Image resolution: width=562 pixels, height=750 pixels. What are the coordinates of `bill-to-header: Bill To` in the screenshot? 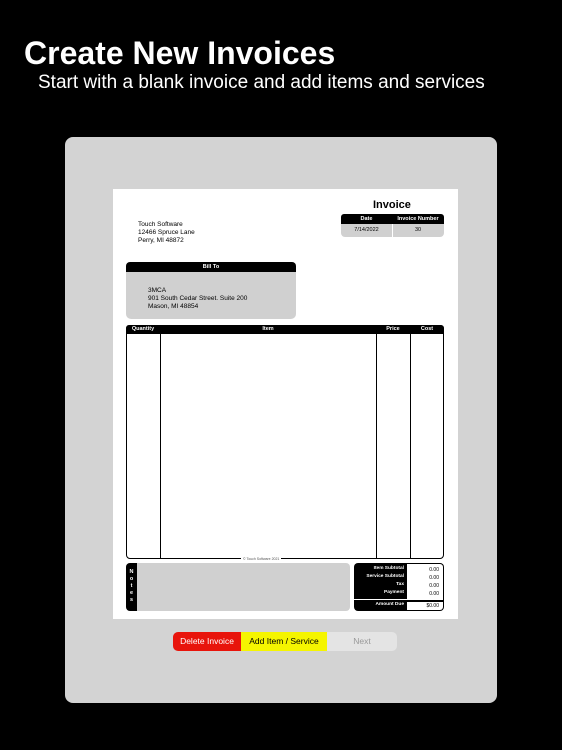 It's located at (211, 267).